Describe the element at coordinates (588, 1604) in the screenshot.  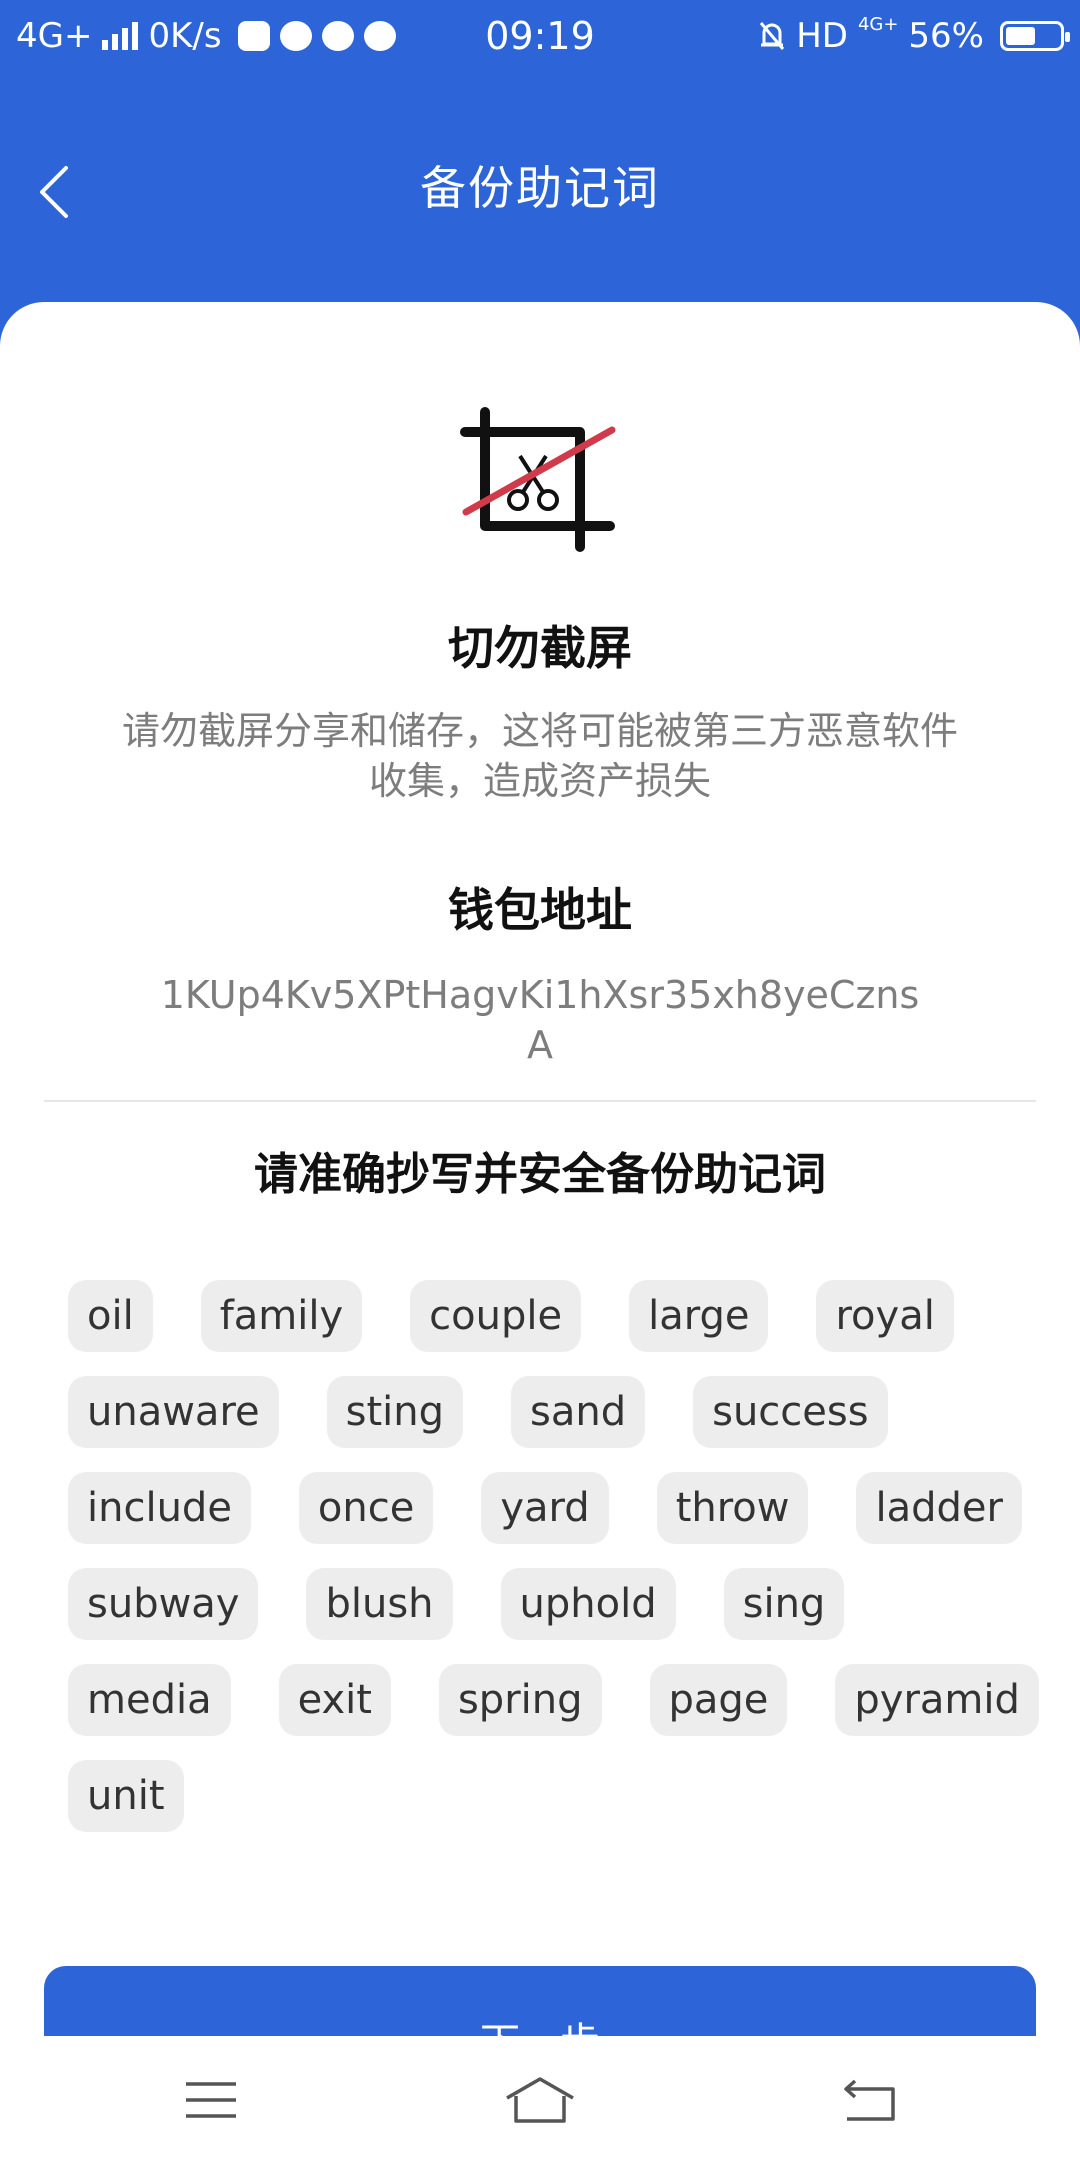
I see `mnemonic-word-chip: uphold` at that location.